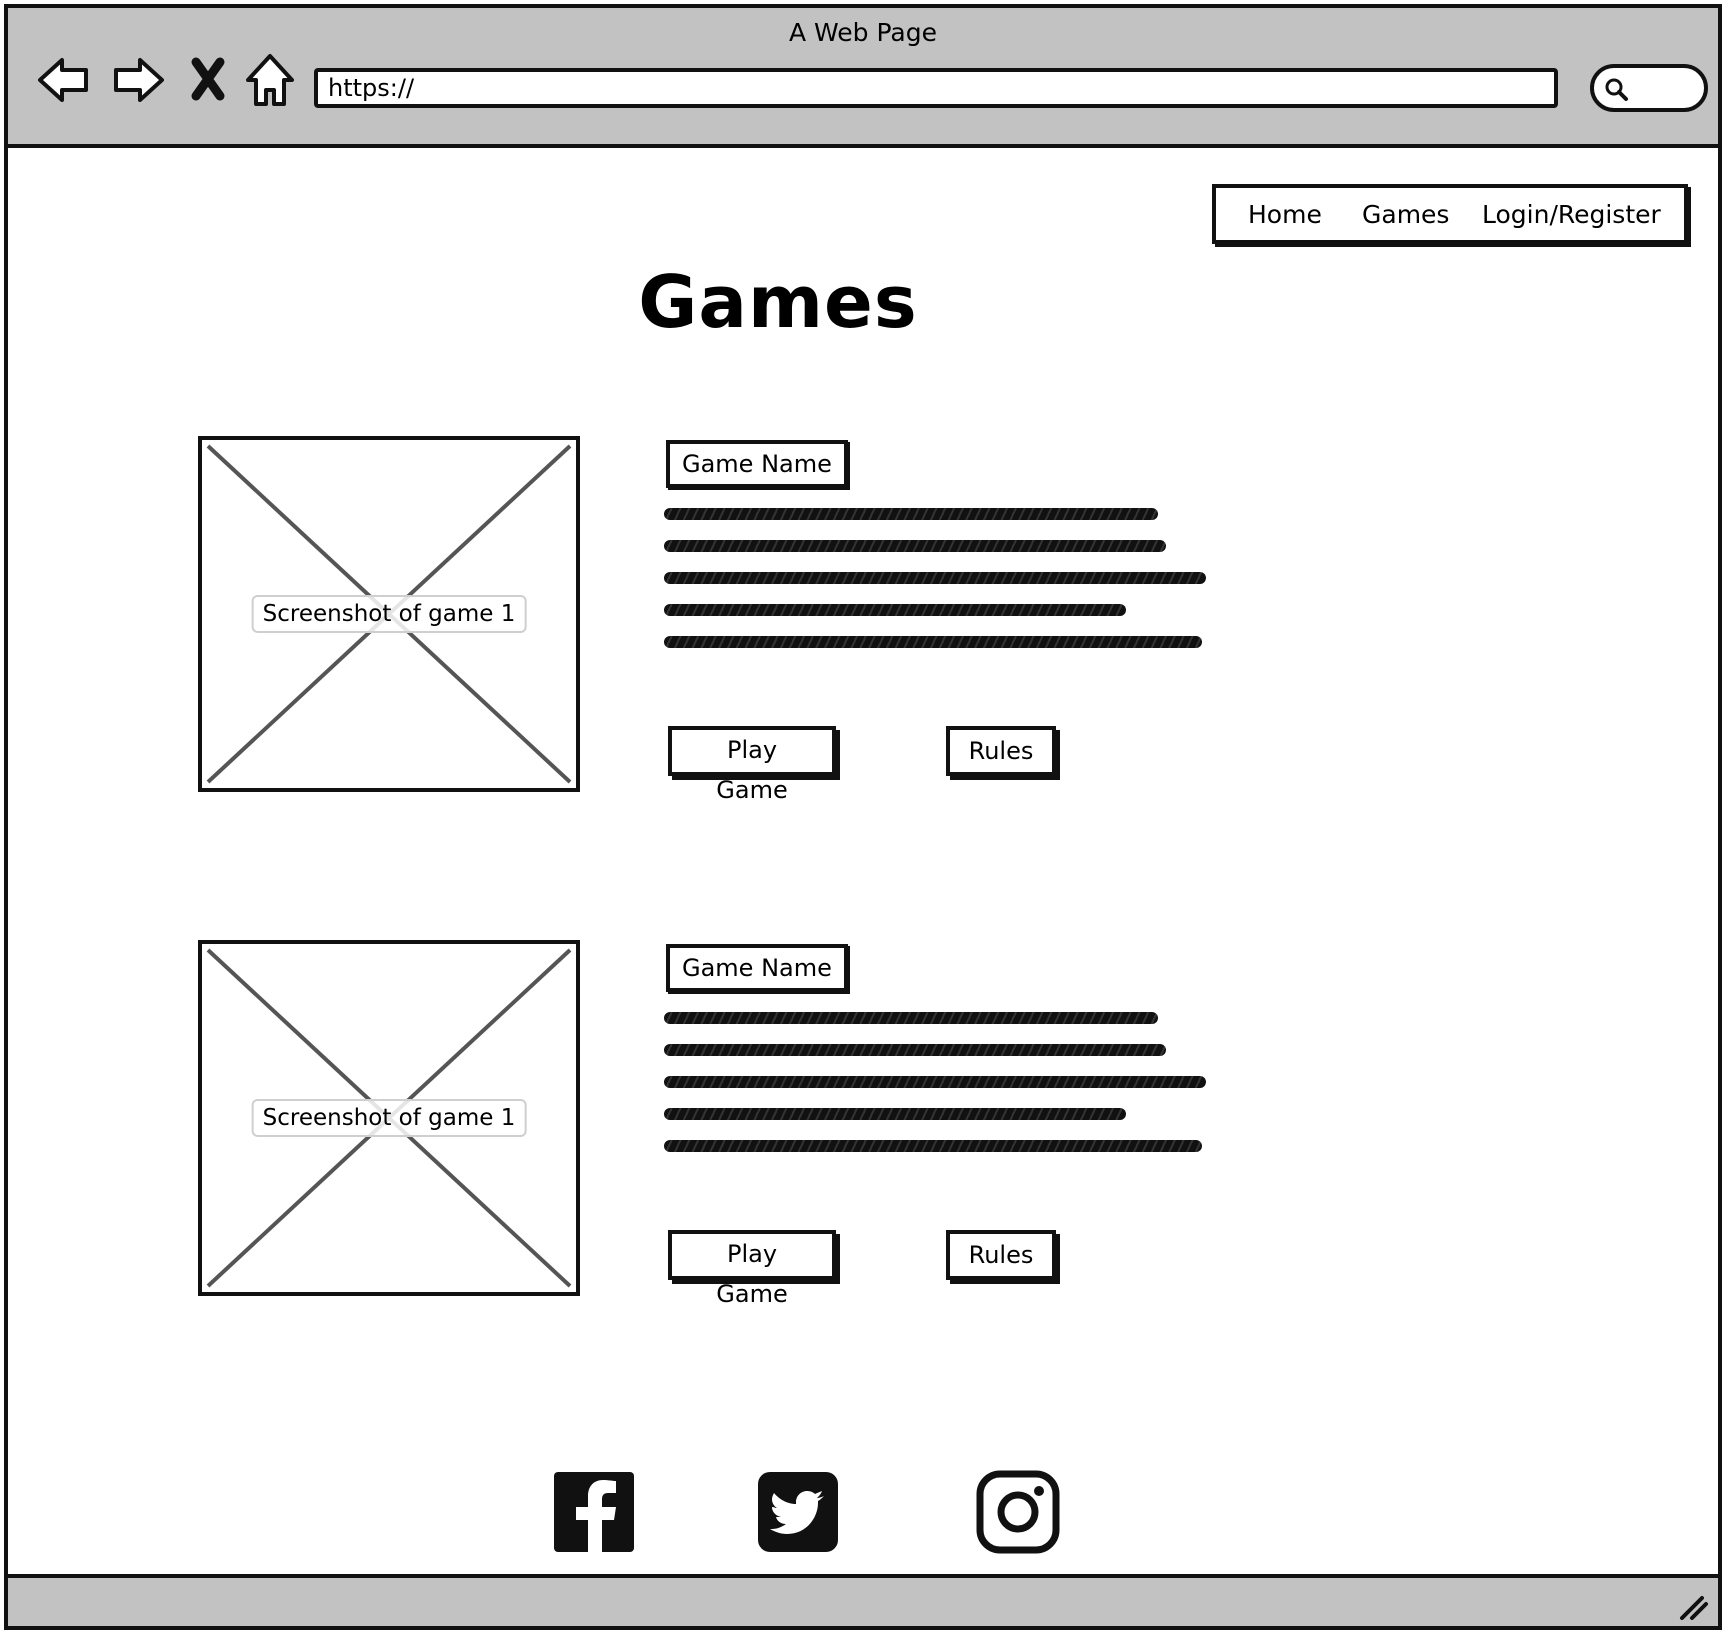  What do you see at coordinates (936, 88) in the screenshot?
I see `url-input: https://` at bounding box center [936, 88].